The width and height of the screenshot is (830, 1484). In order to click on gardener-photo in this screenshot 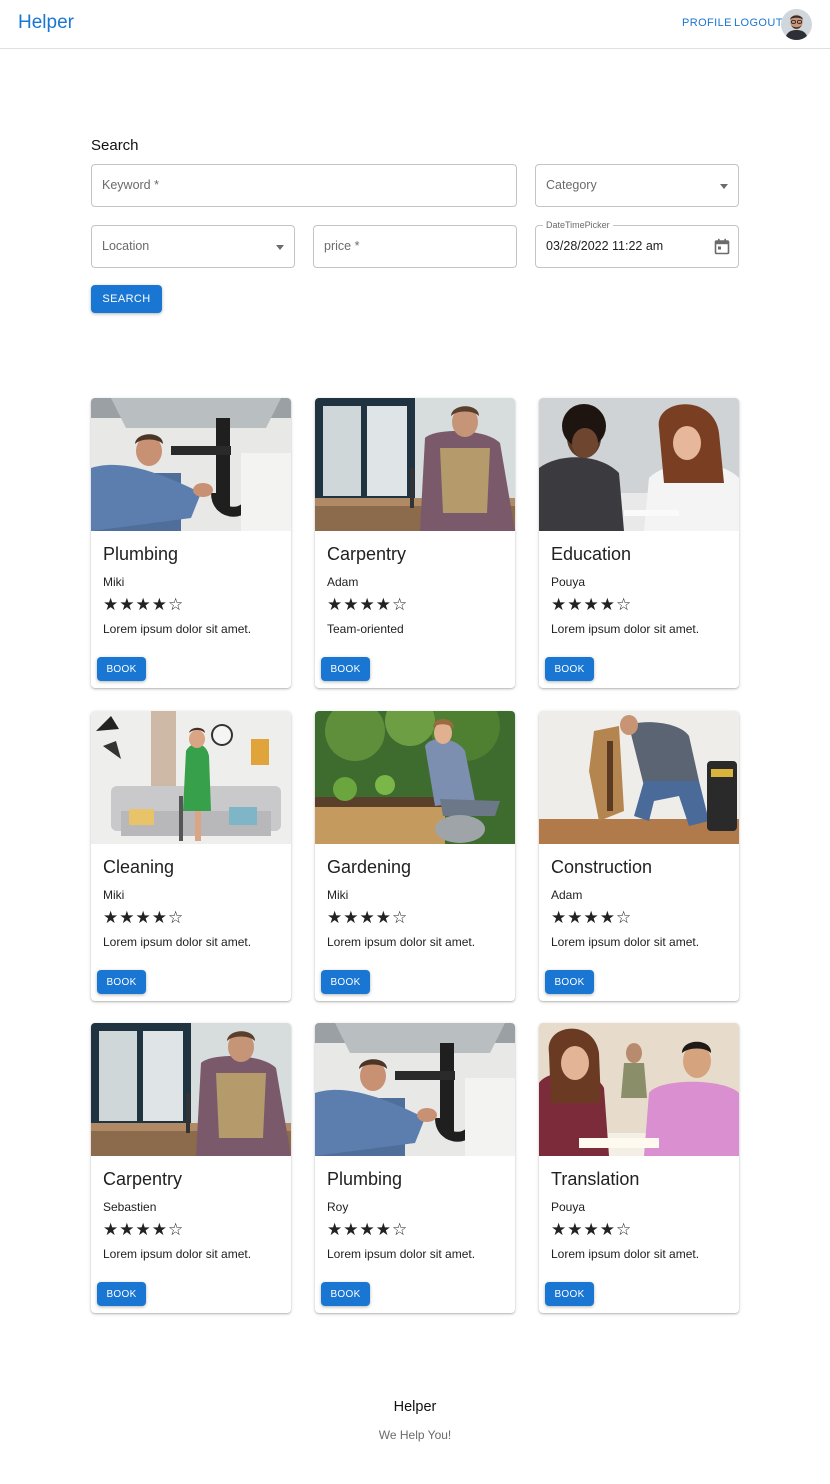, I will do `click(415, 777)`.